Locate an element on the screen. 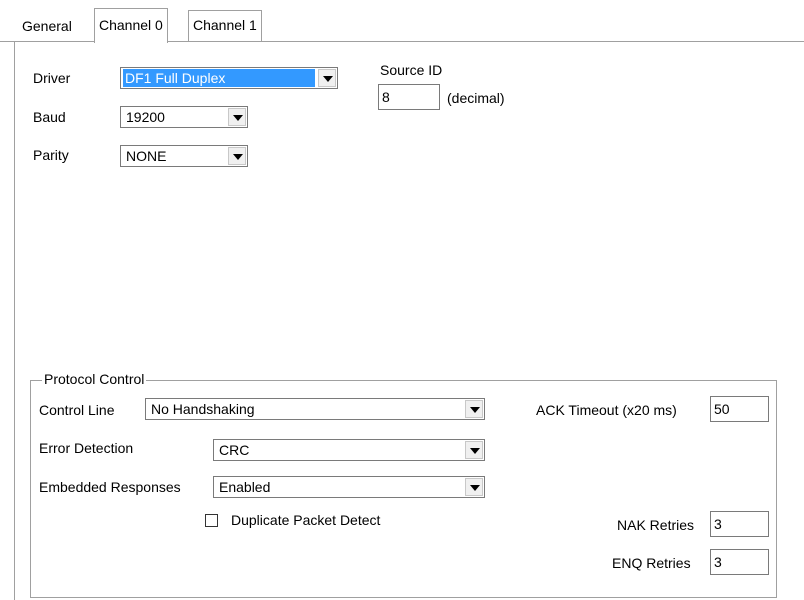 This screenshot has width=804, height=600. enq-retries-field: 3 is located at coordinates (739, 562).